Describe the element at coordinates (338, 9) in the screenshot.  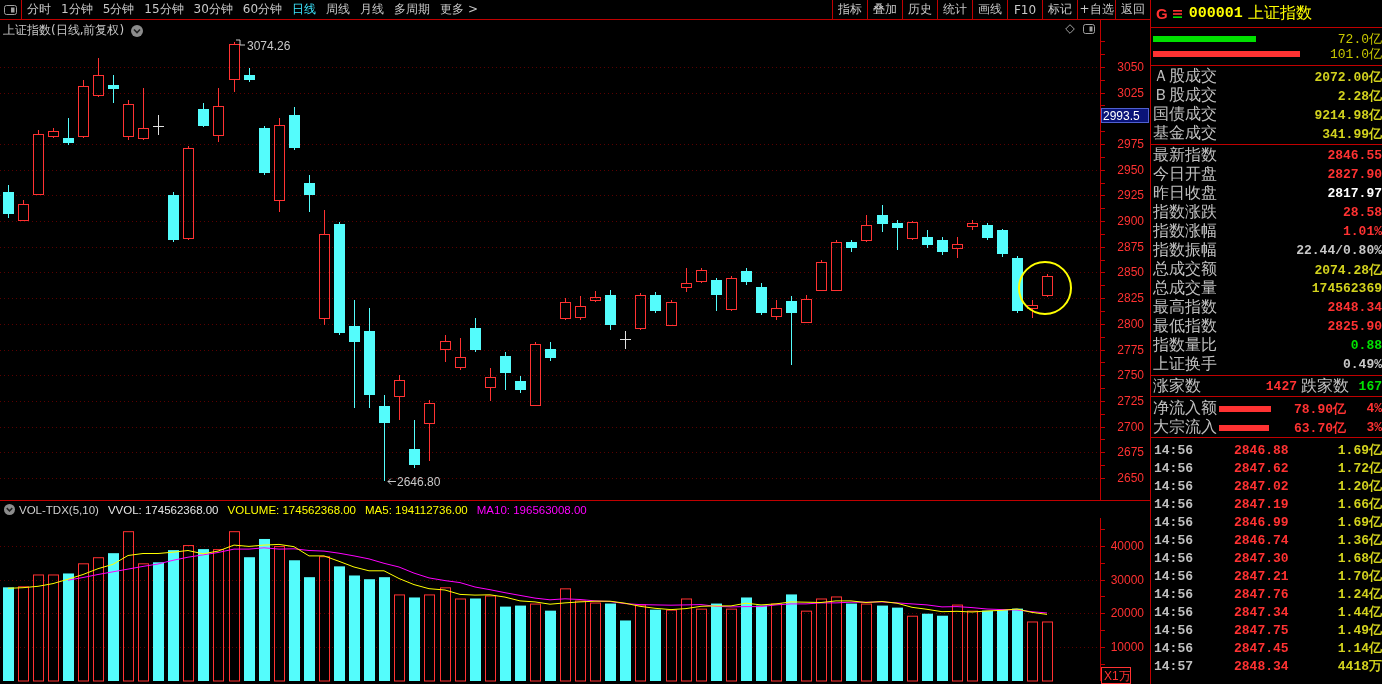
I see `period-tab: 周线` at that location.